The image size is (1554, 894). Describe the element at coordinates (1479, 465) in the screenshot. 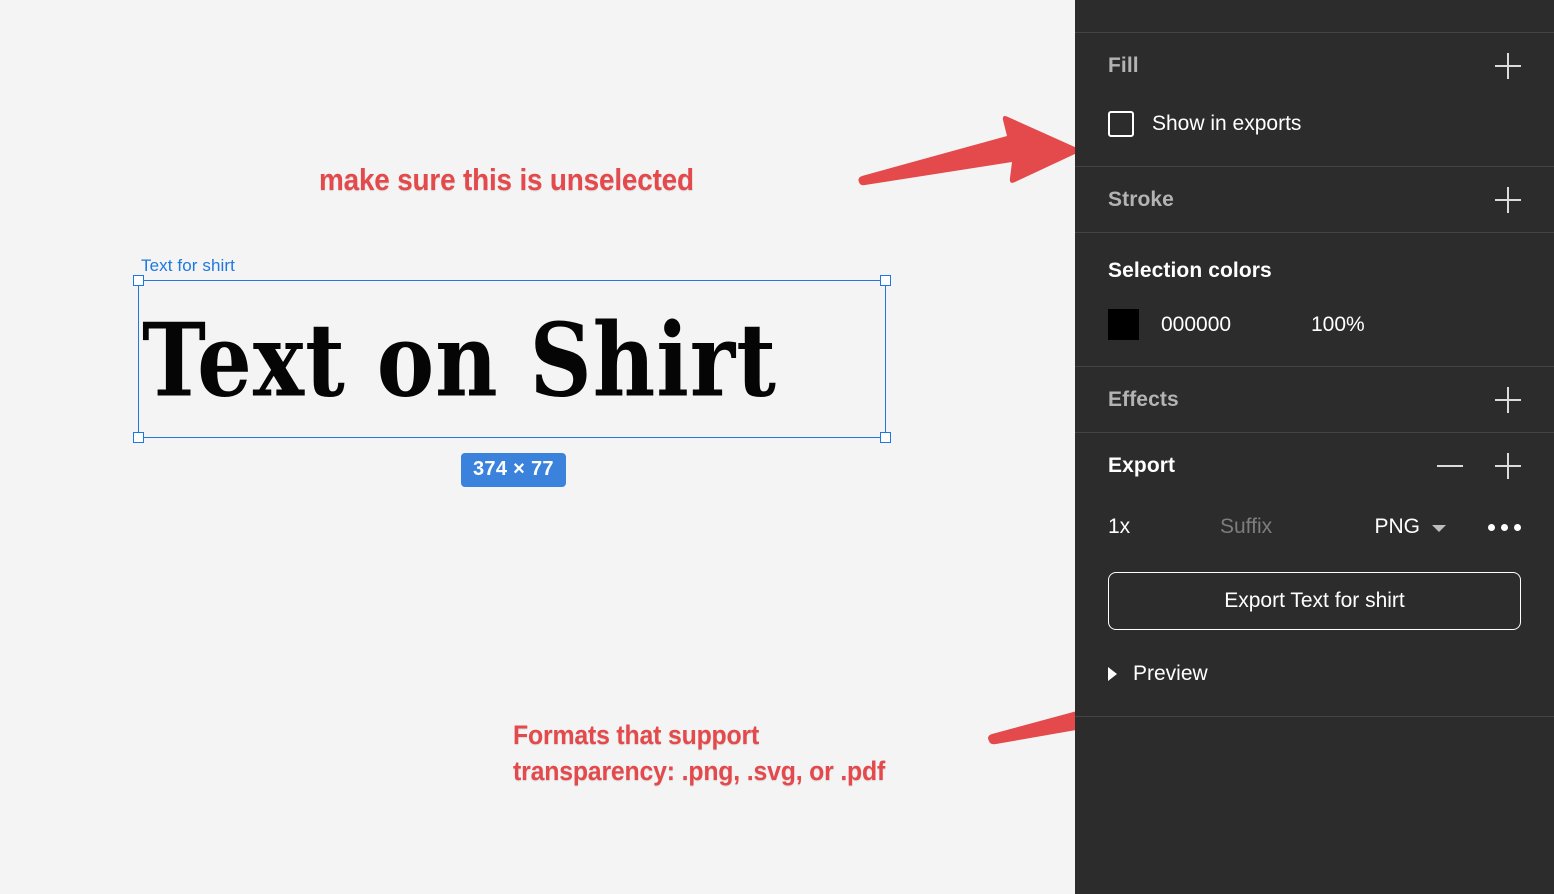

I see `export-header-actions` at that location.